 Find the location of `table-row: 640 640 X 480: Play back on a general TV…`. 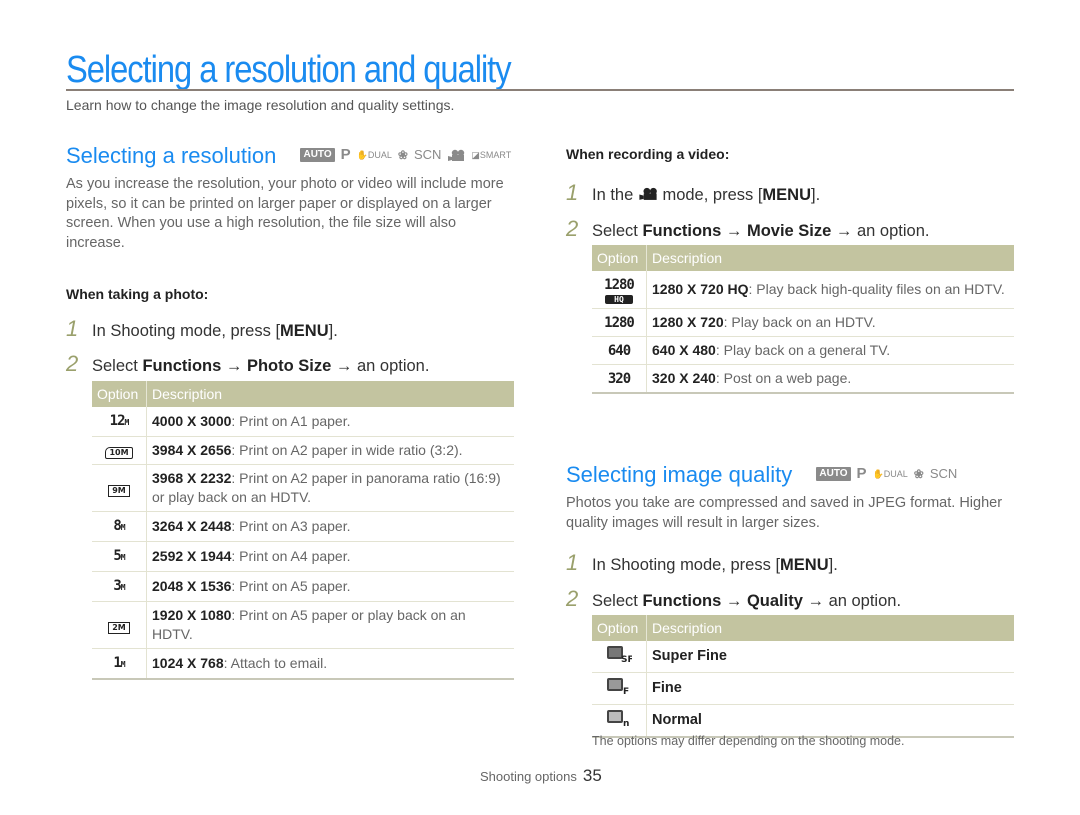

table-row: 640 640 X 480: Play back on a general TV… is located at coordinates (803, 350).